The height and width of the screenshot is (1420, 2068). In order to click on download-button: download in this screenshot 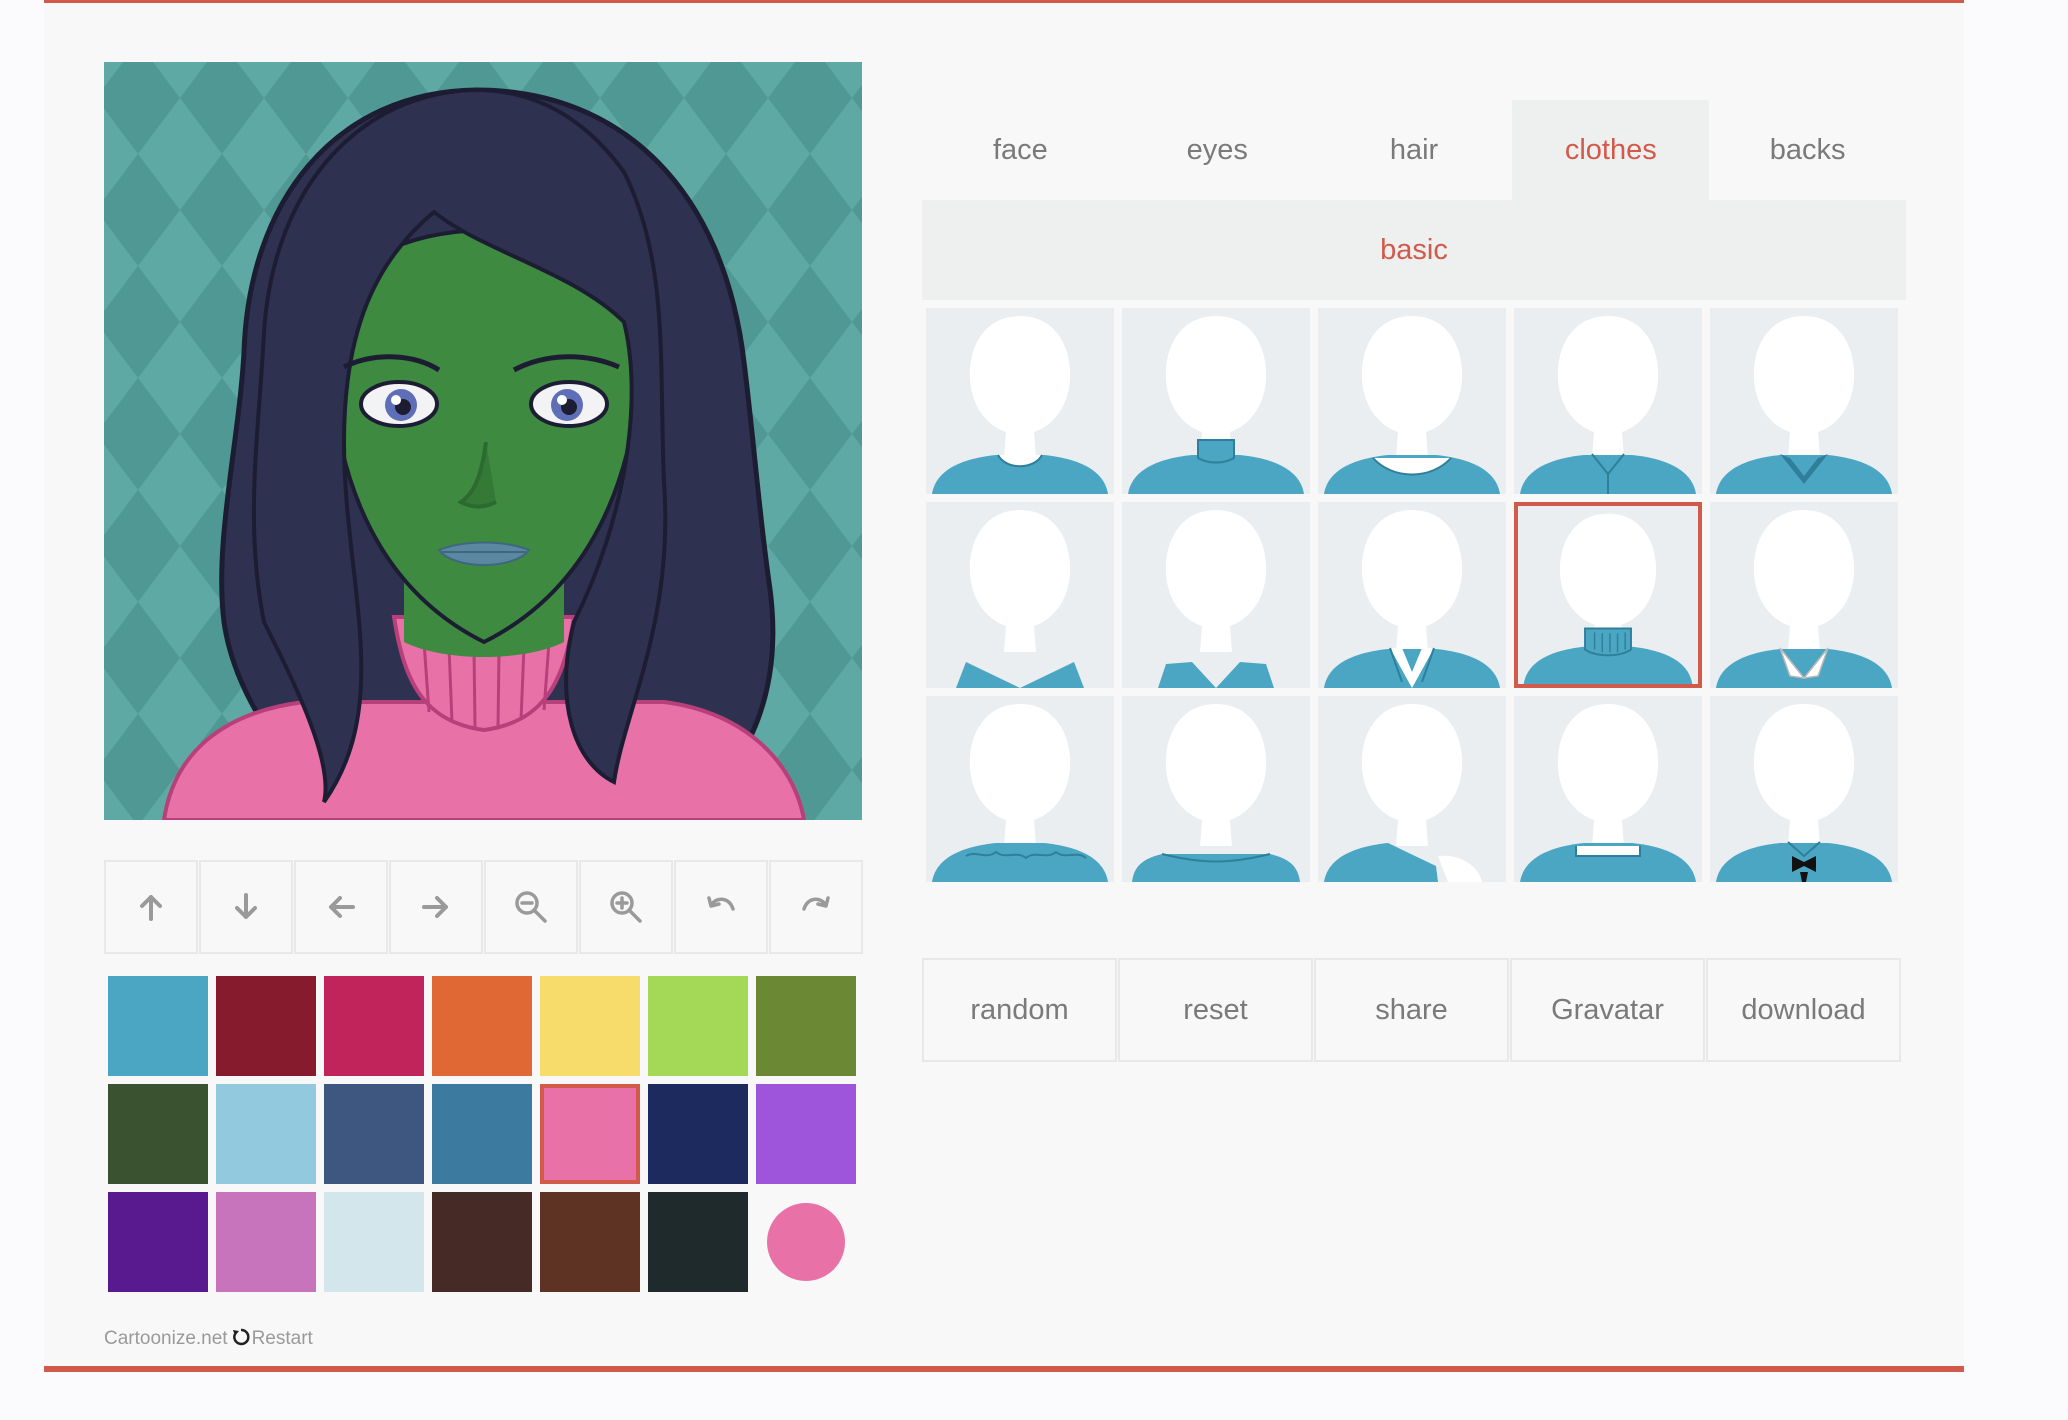, I will do `click(1803, 1010)`.